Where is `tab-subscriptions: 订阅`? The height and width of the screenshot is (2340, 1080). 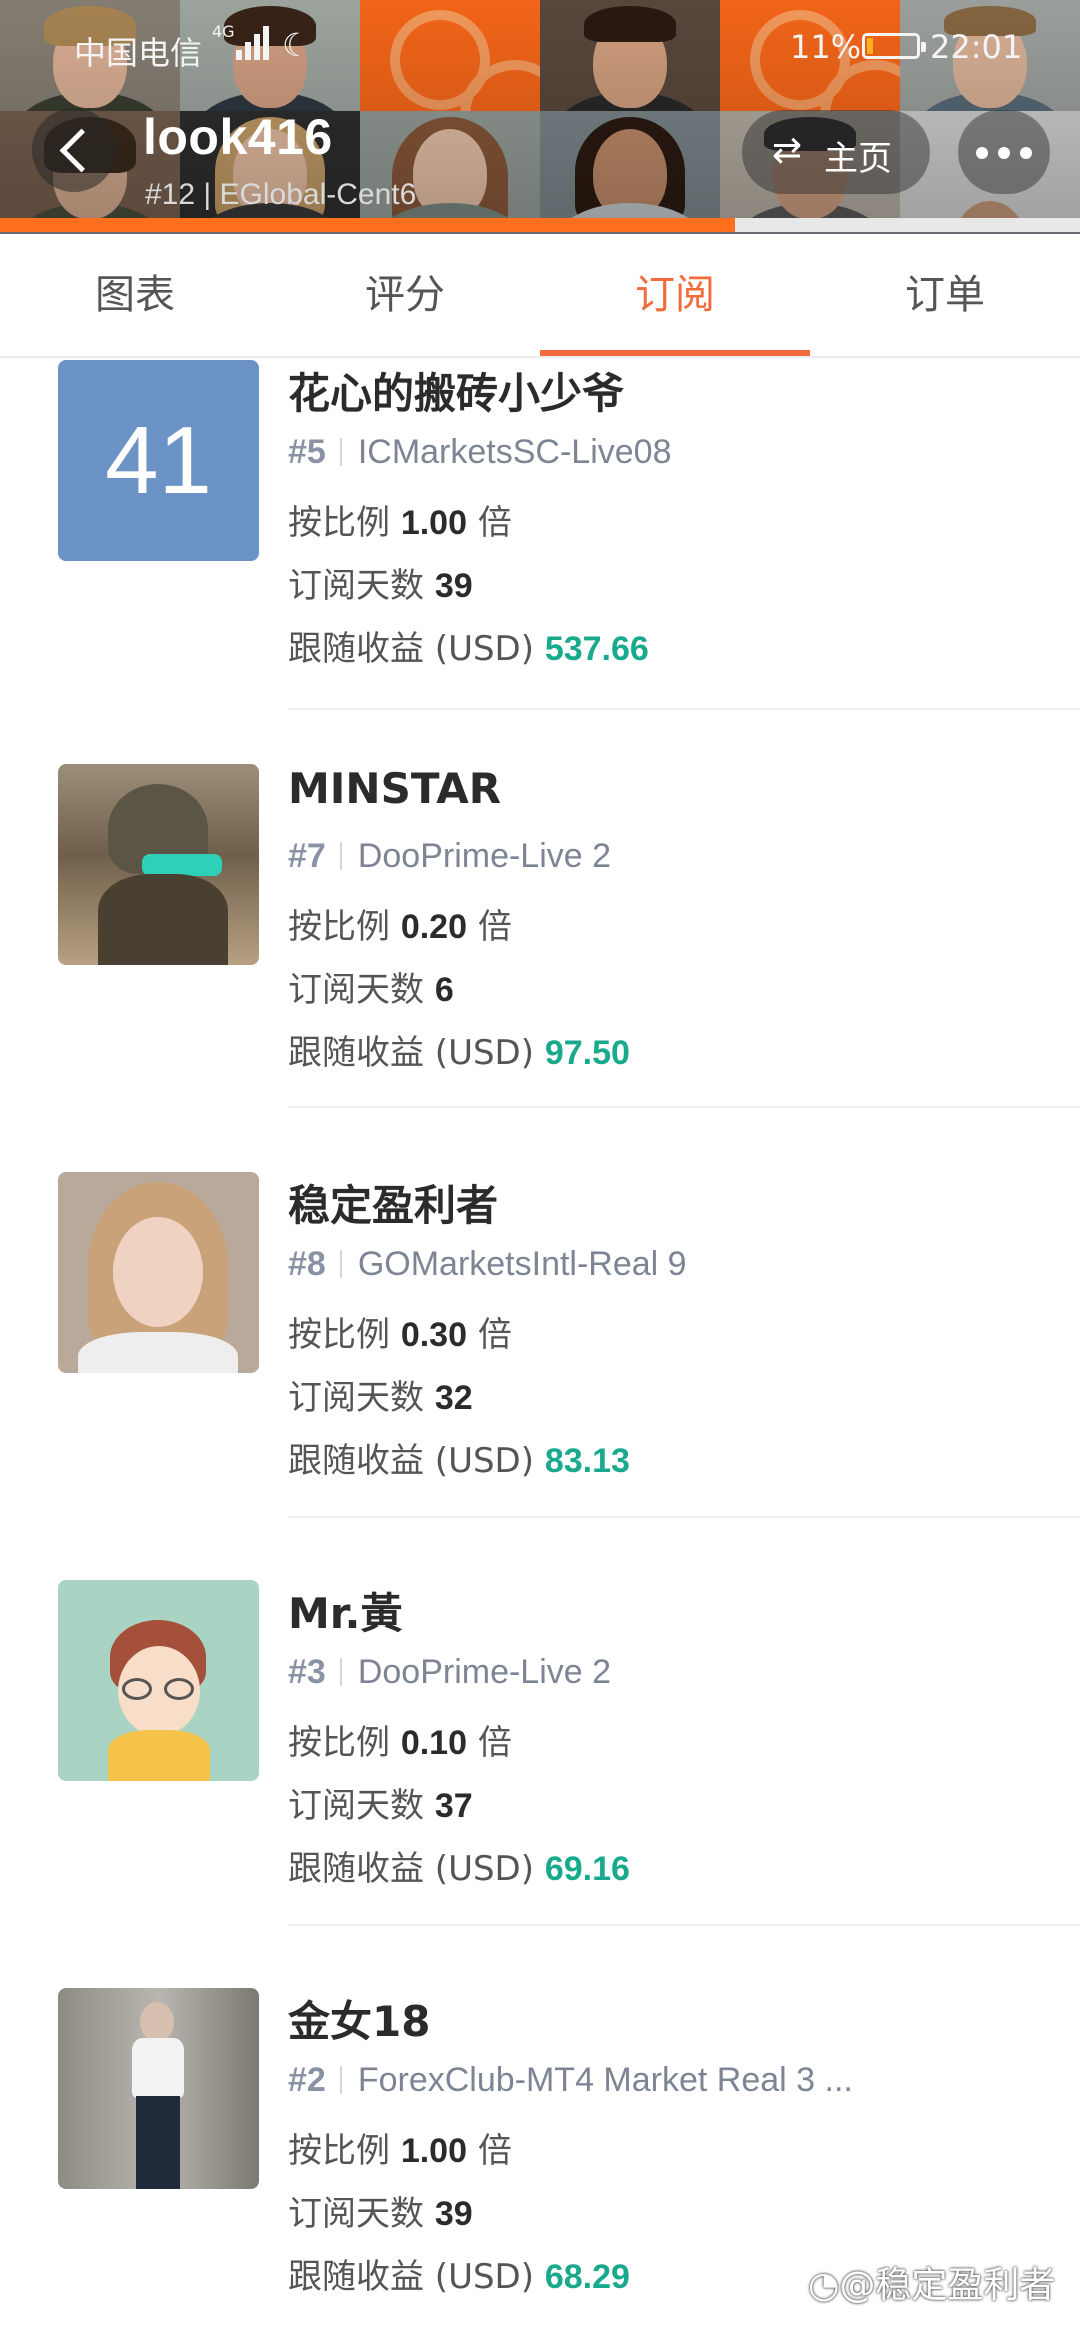
tab-subscriptions: 订阅 is located at coordinates (675, 295).